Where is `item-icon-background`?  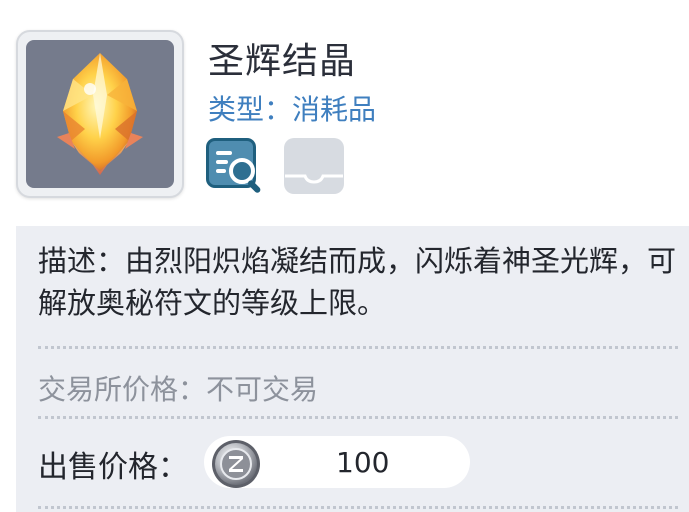
item-icon-background is located at coordinates (100, 114).